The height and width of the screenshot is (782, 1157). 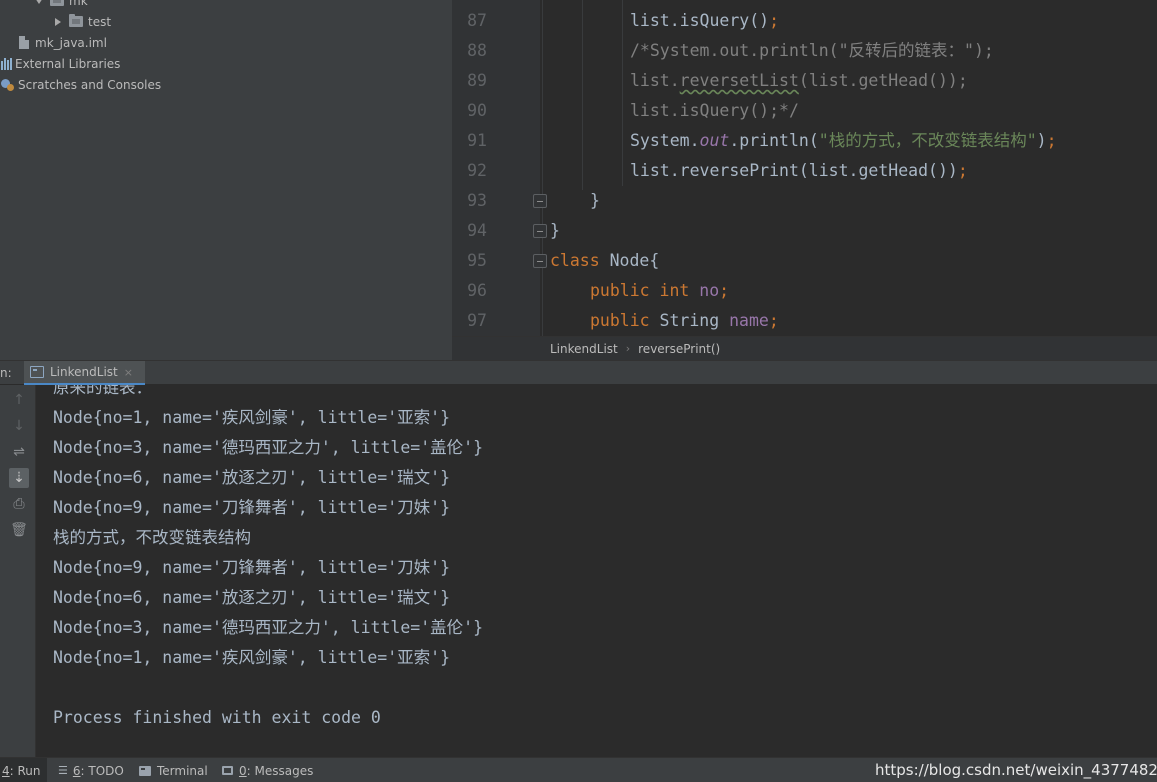 What do you see at coordinates (477, 140) in the screenshot?
I see `line-number: 91` at bounding box center [477, 140].